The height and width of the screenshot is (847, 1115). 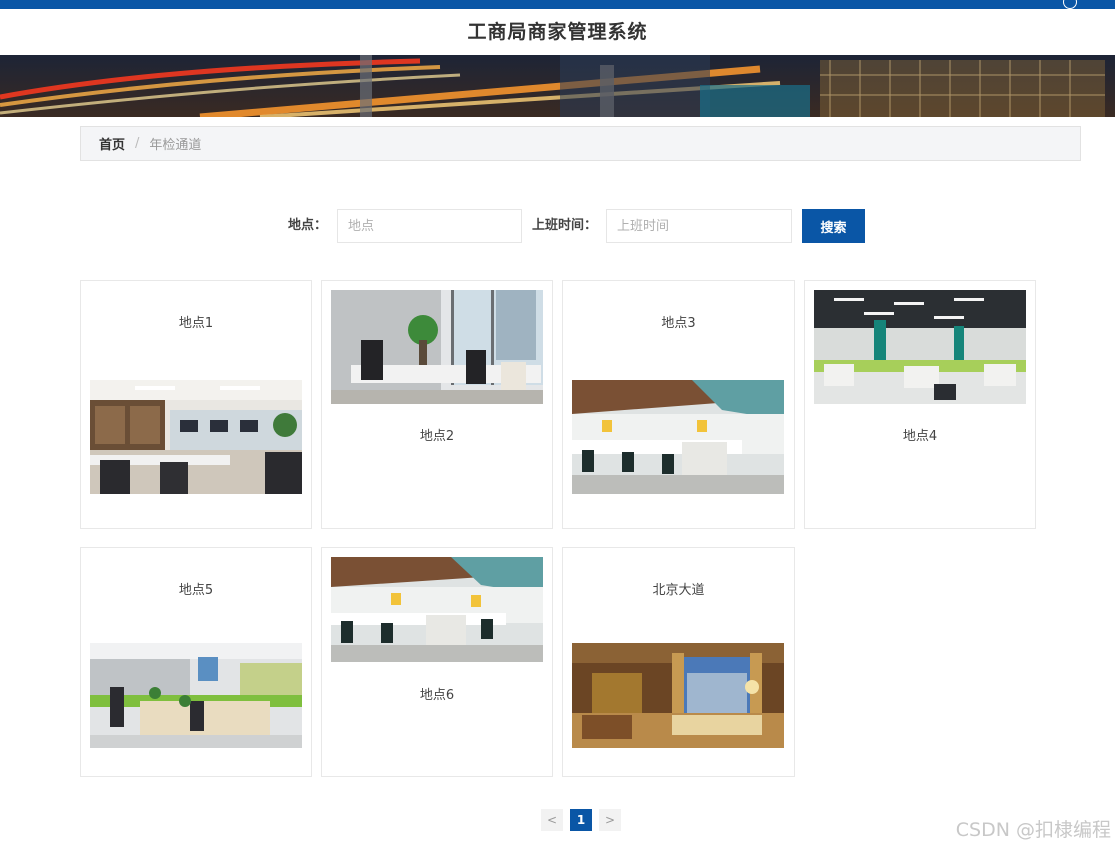 What do you see at coordinates (678, 590) in the screenshot?
I see `card-title: 北京大道` at bounding box center [678, 590].